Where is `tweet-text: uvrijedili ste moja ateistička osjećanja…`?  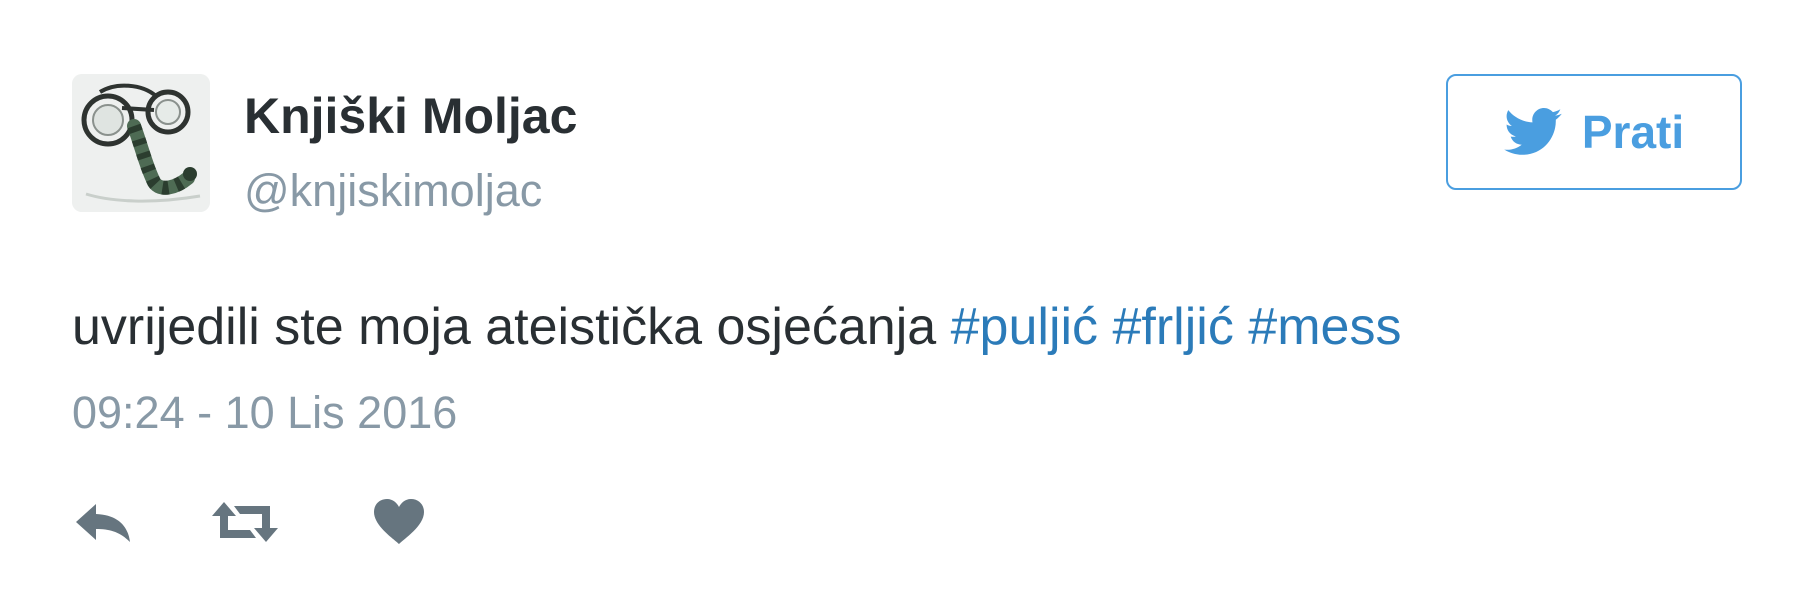
tweet-text: uvrijedili ste moja ateistička osjećanja… is located at coordinates (736, 327).